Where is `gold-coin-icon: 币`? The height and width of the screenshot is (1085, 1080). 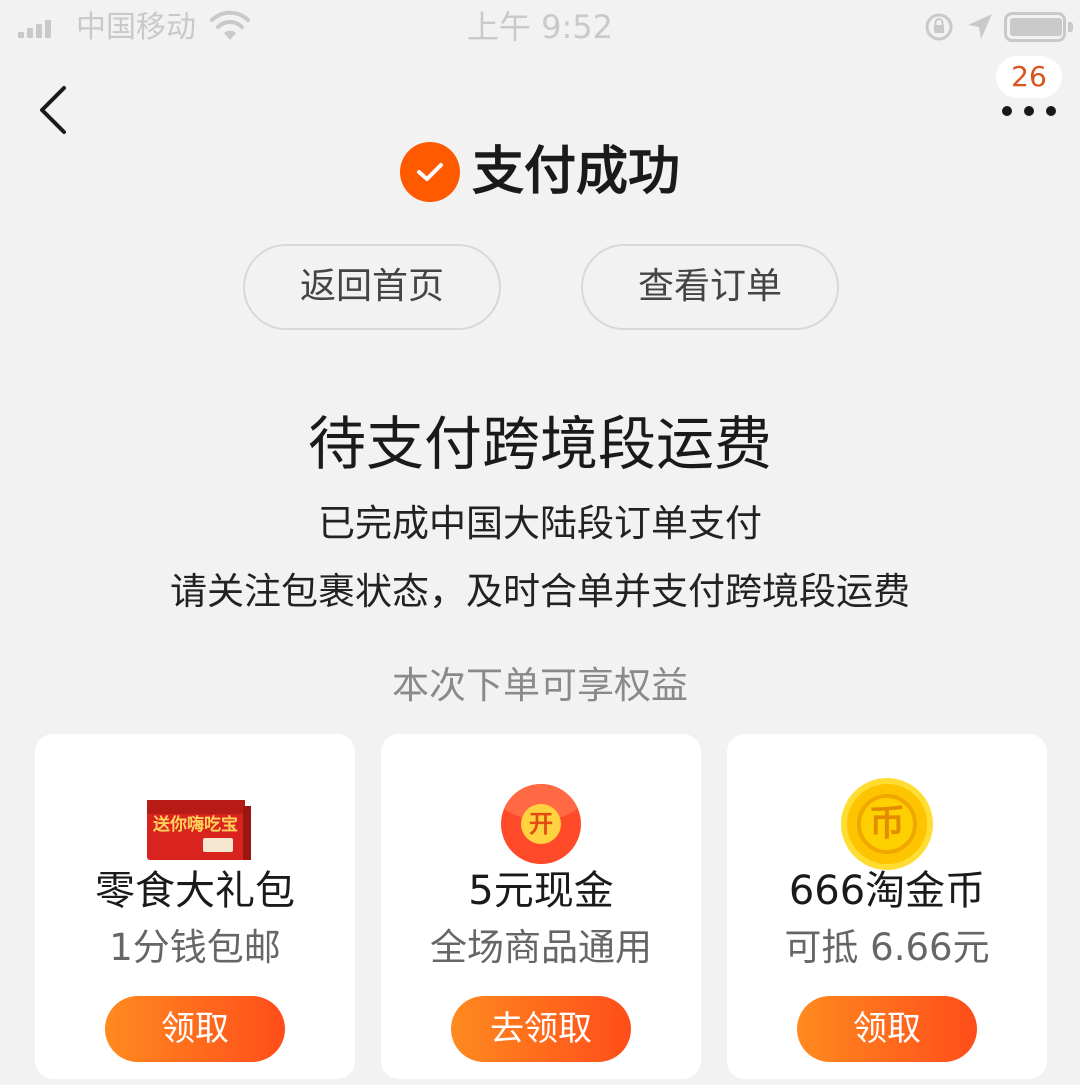
gold-coin-icon: 币 is located at coordinates (887, 824).